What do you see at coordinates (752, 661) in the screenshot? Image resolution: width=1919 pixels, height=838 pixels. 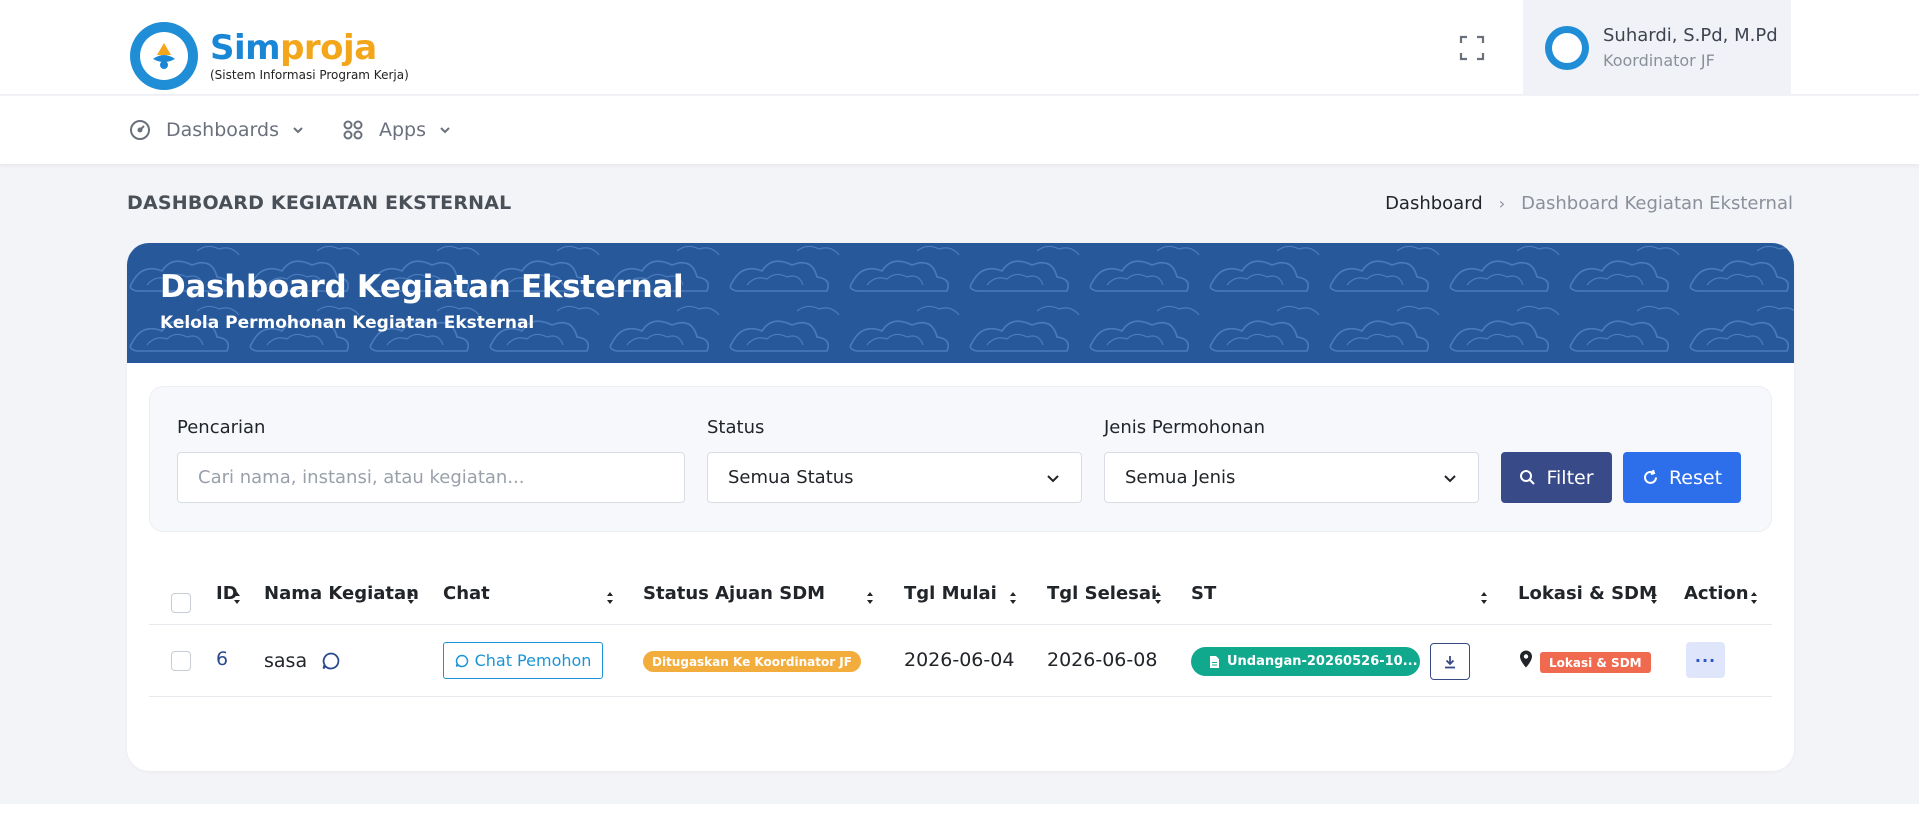 I see `status-badge: Ditugaskan Ke Koordinator JF` at bounding box center [752, 661].